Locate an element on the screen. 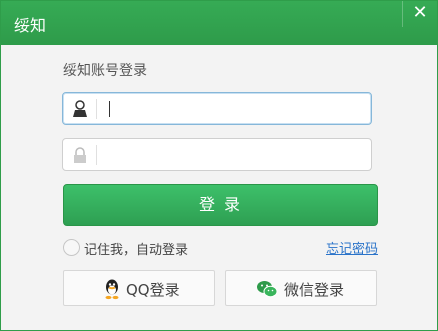  close-icon: ✕ is located at coordinates (420, 12).